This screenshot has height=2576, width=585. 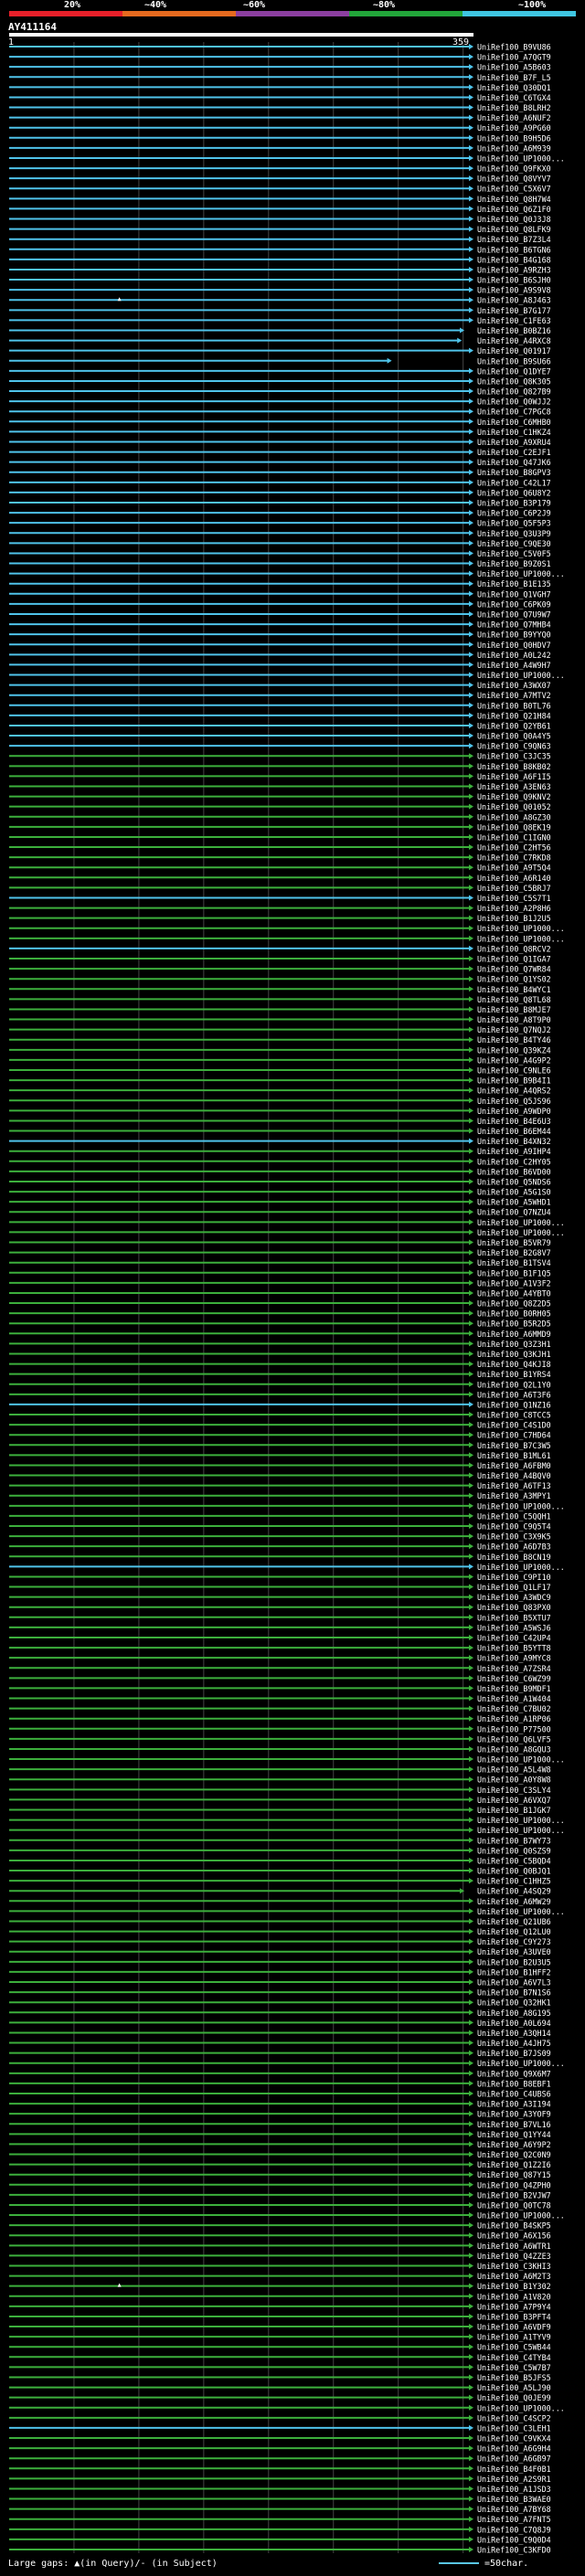 I want to click on hit-label: UniRef100_Q8VYV7, so click(x=514, y=179).